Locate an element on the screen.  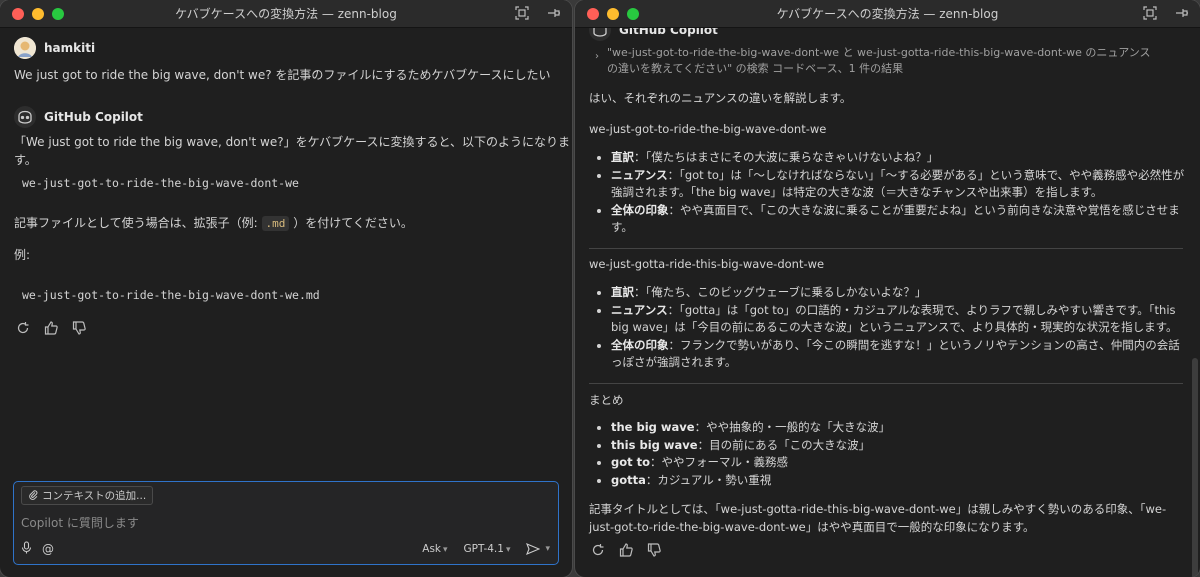
send-button: ▾ is located at coordinates (538, 549).